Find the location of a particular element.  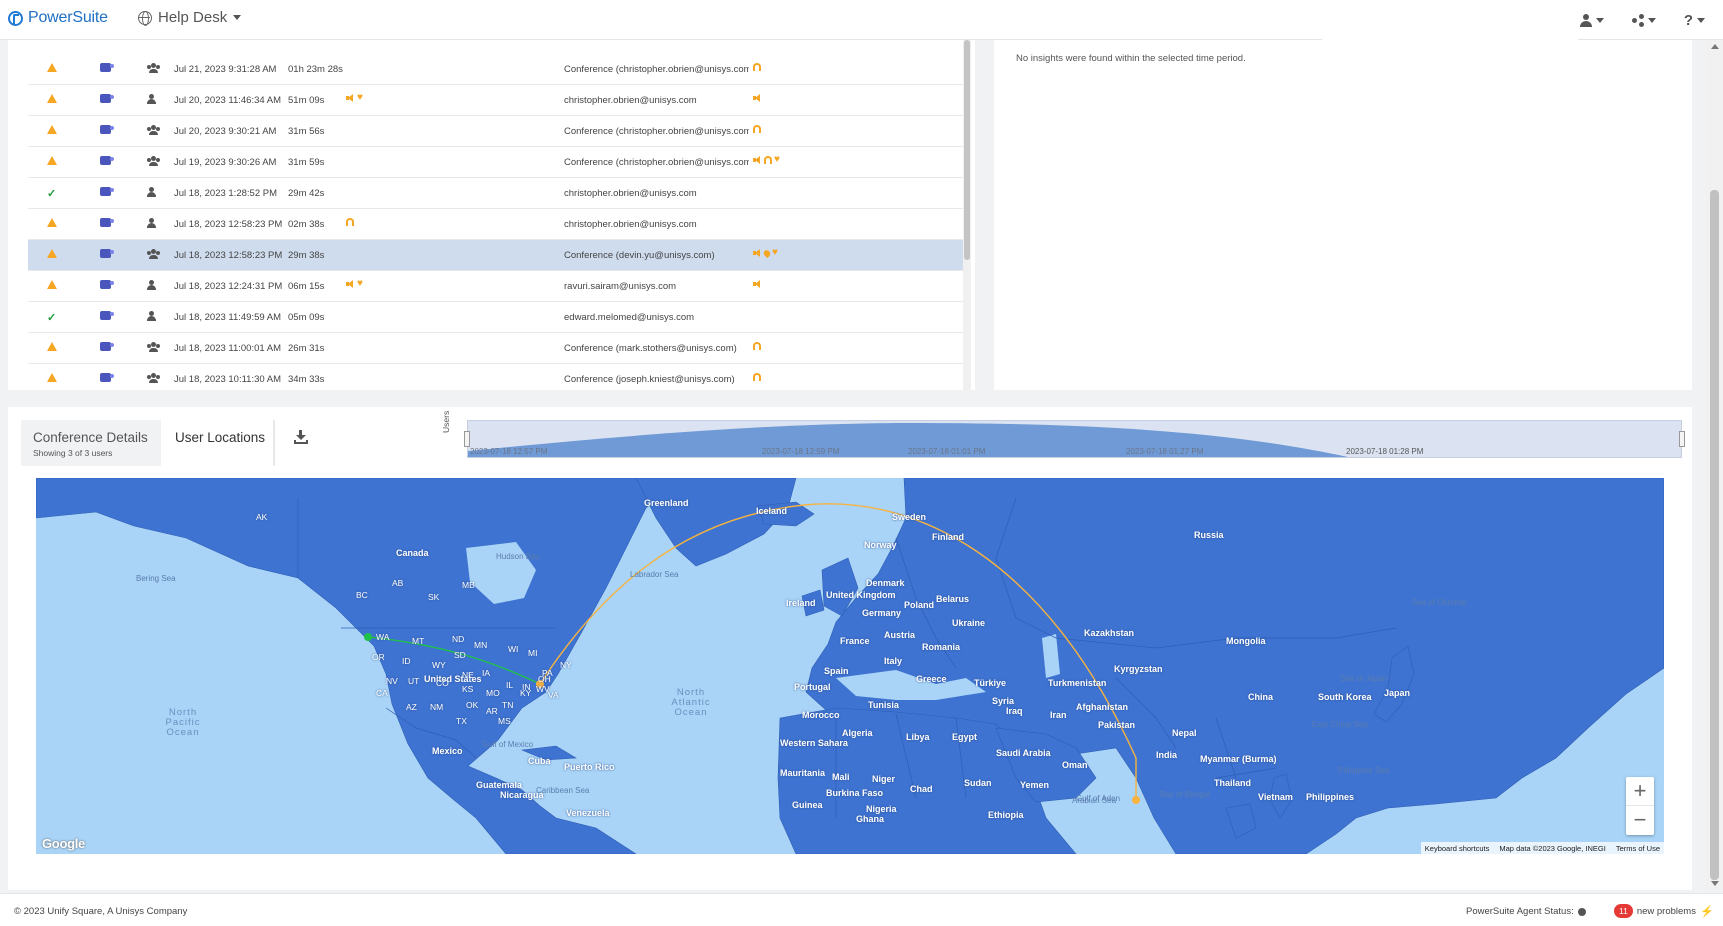

table-scrollbar-thumb is located at coordinates (967, 150).